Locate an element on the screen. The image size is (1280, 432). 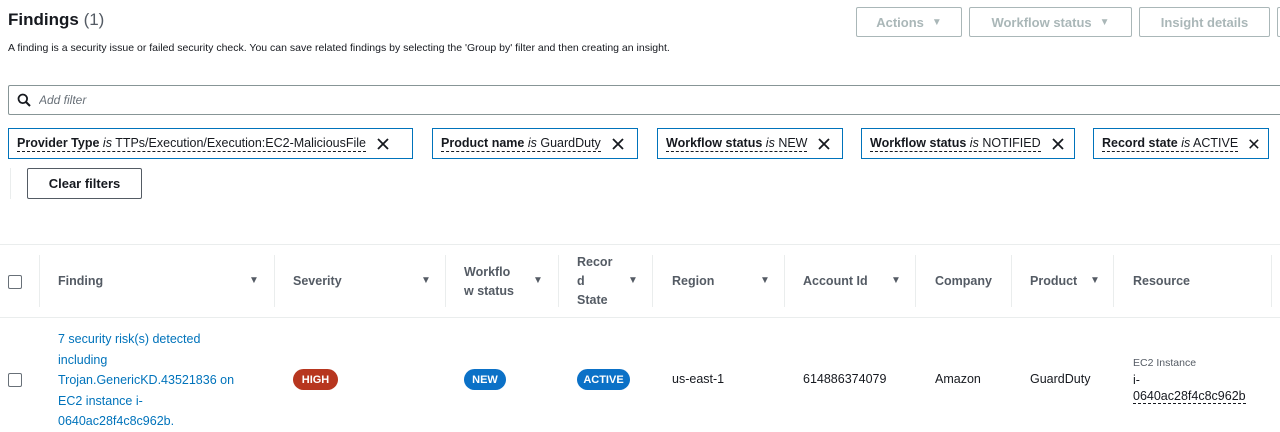
finding-title-line: EC2 instance i- is located at coordinates (100, 400).